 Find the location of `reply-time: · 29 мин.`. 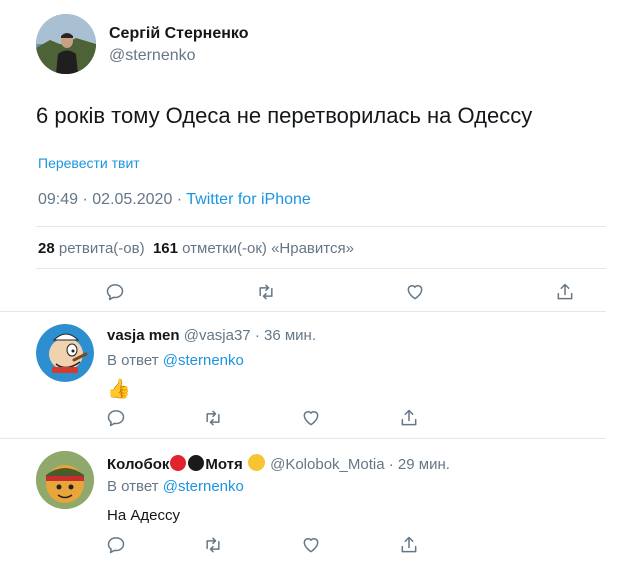

reply-time: · 29 мин. is located at coordinates (419, 464).